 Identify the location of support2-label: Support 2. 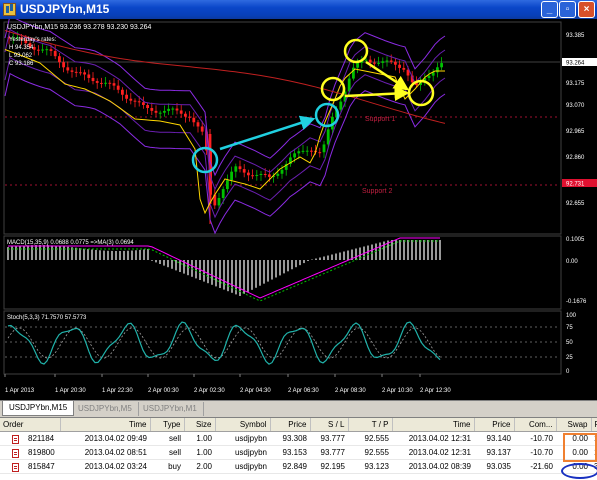
(377, 191).